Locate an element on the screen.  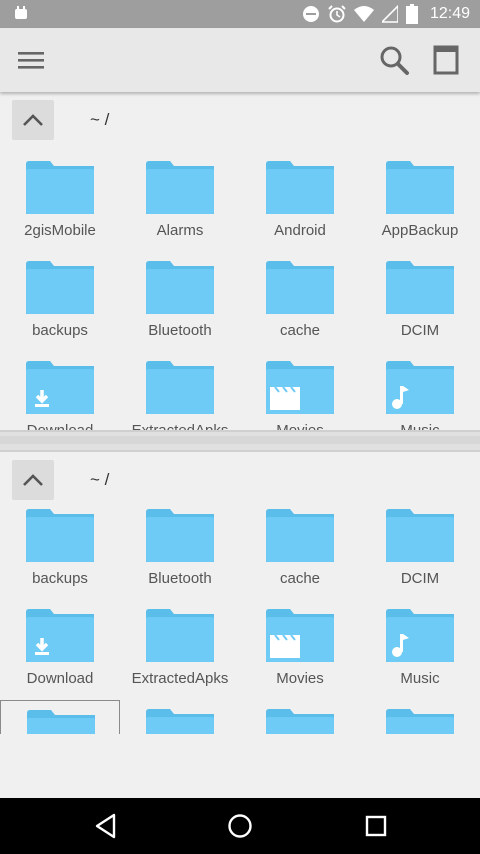
dual-pane-icon is located at coordinates (446, 60).